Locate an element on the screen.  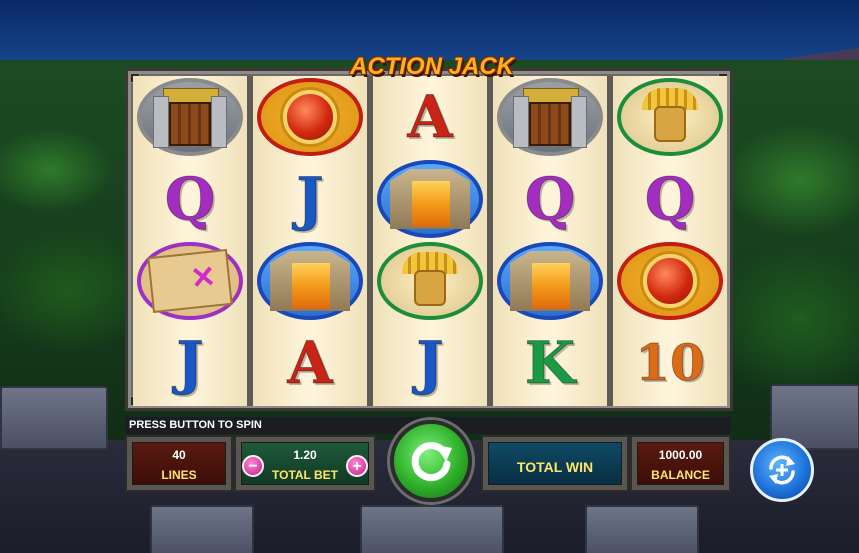
autoplay-icon is located at coordinates (782, 470).